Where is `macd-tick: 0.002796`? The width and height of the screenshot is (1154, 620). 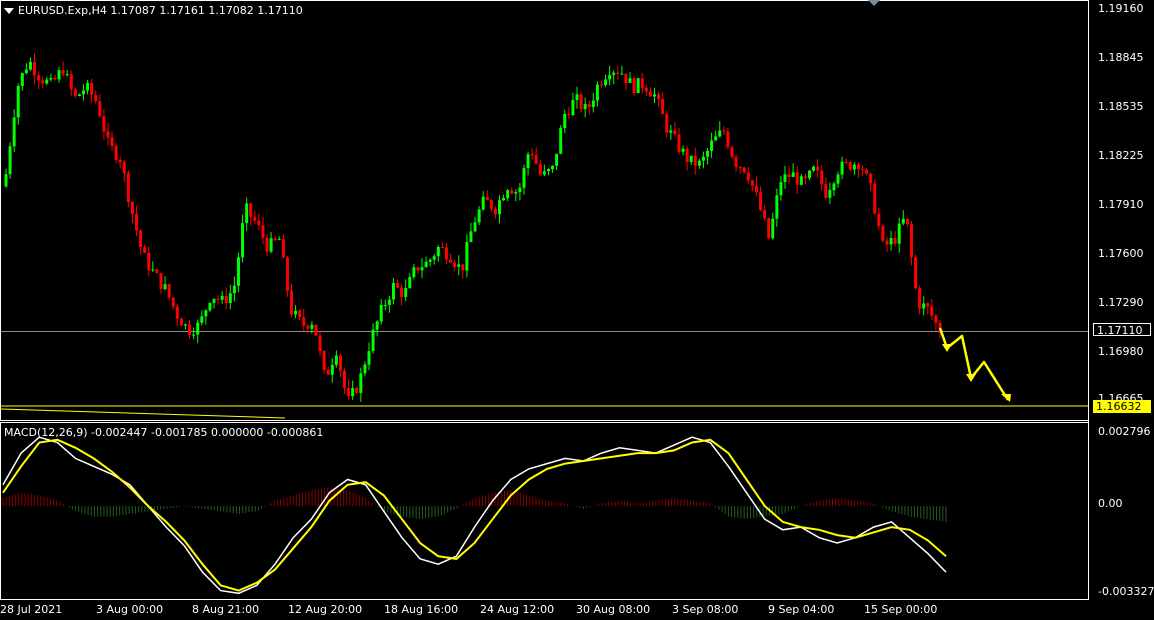 macd-tick: 0.002796 is located at coordinates (1124, 431).